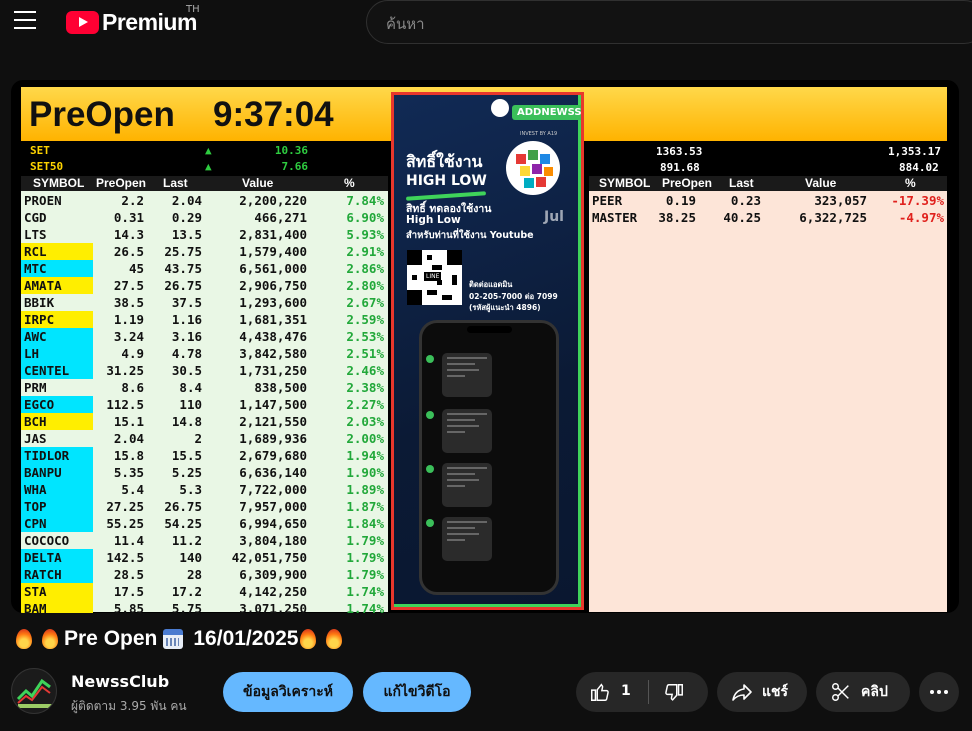  I want to click on cell-last: 40.25, so click(742, 217).